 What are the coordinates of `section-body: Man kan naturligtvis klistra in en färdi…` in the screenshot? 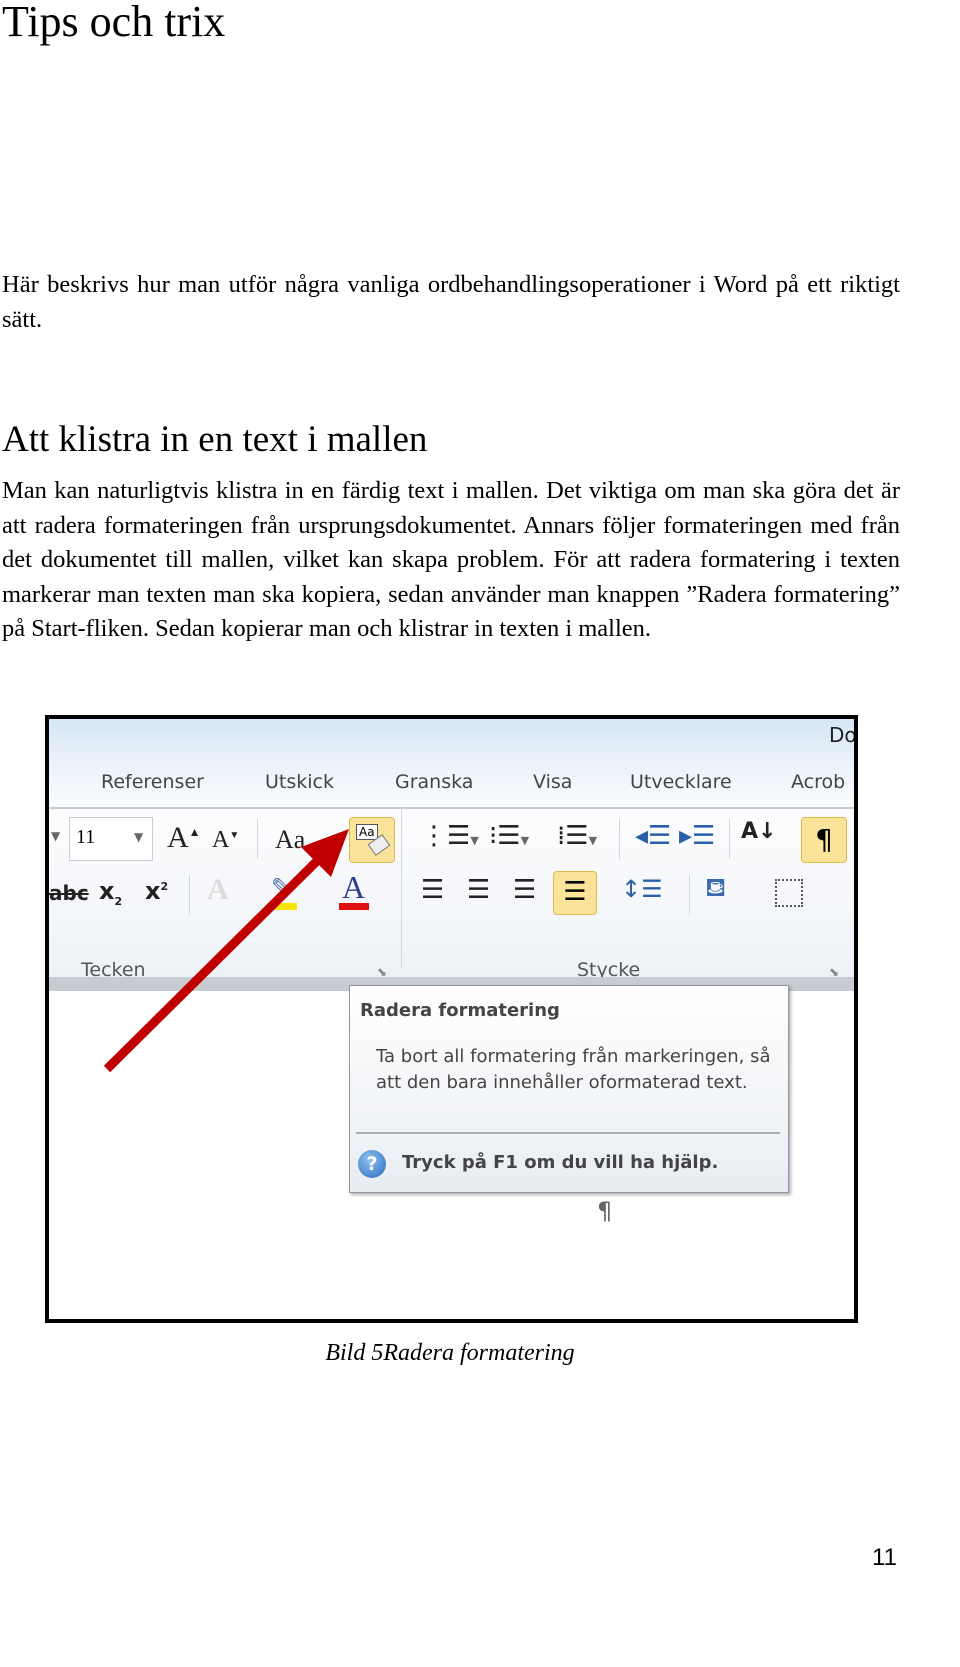 It's located at (451, 559).